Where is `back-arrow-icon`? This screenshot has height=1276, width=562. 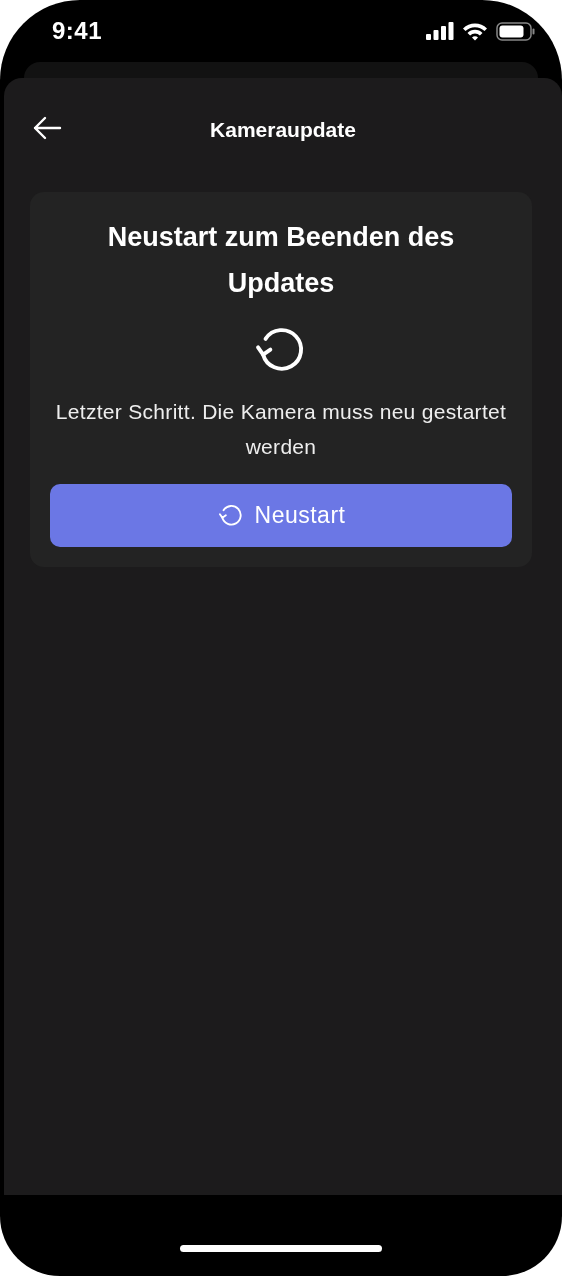
back-arrow-icon is located at coordinates (47, 128).